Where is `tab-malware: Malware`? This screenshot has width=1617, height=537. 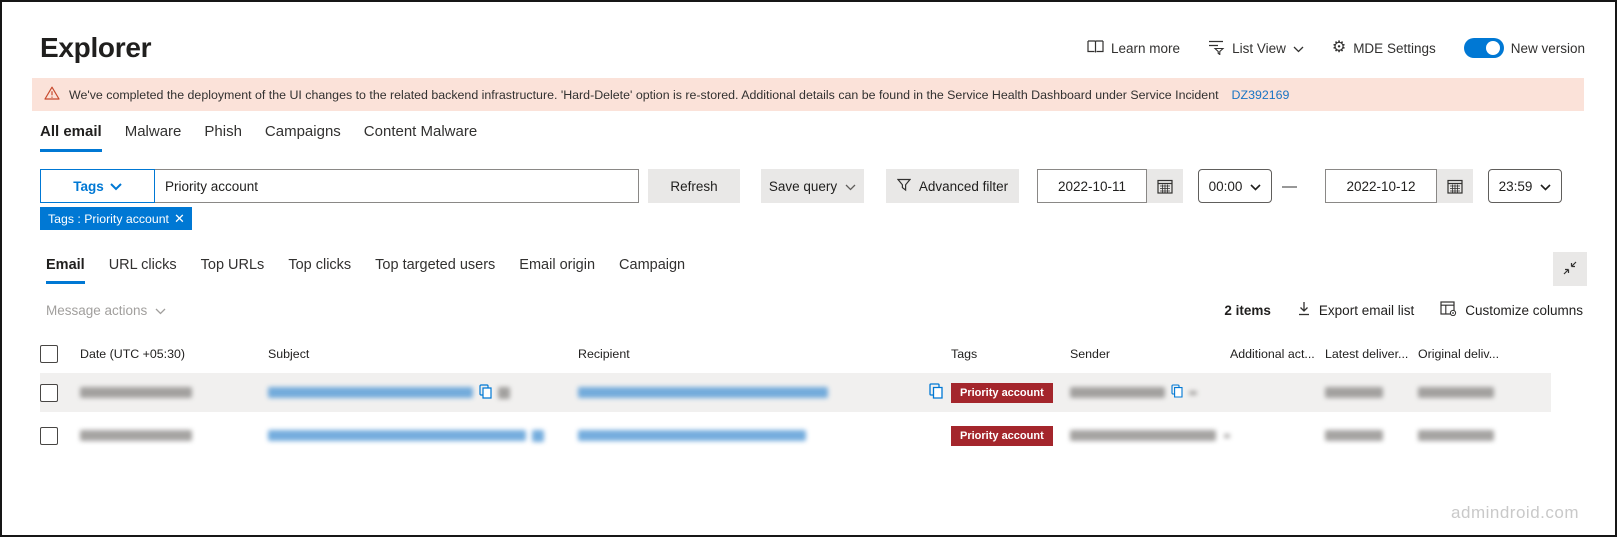
tab-malware: Malware is located at coordinates (153, 137).